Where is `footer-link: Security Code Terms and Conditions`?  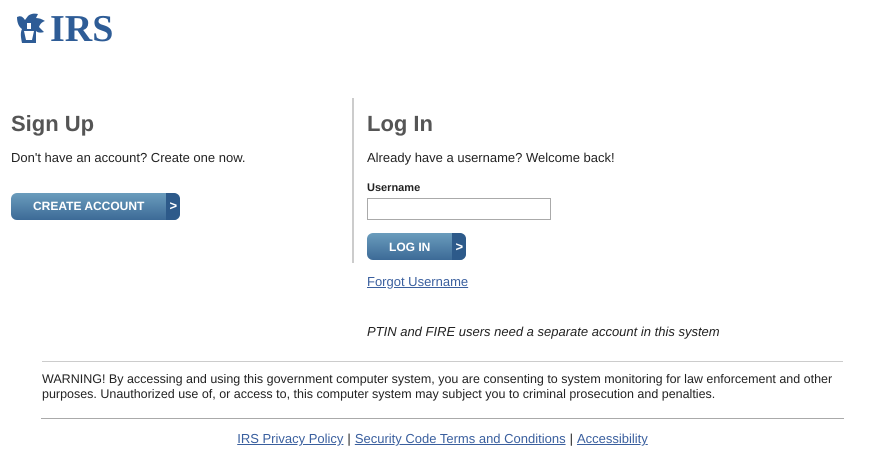
footer-link: Security Code Terms and Conditions is located at coordinates (460, 438).